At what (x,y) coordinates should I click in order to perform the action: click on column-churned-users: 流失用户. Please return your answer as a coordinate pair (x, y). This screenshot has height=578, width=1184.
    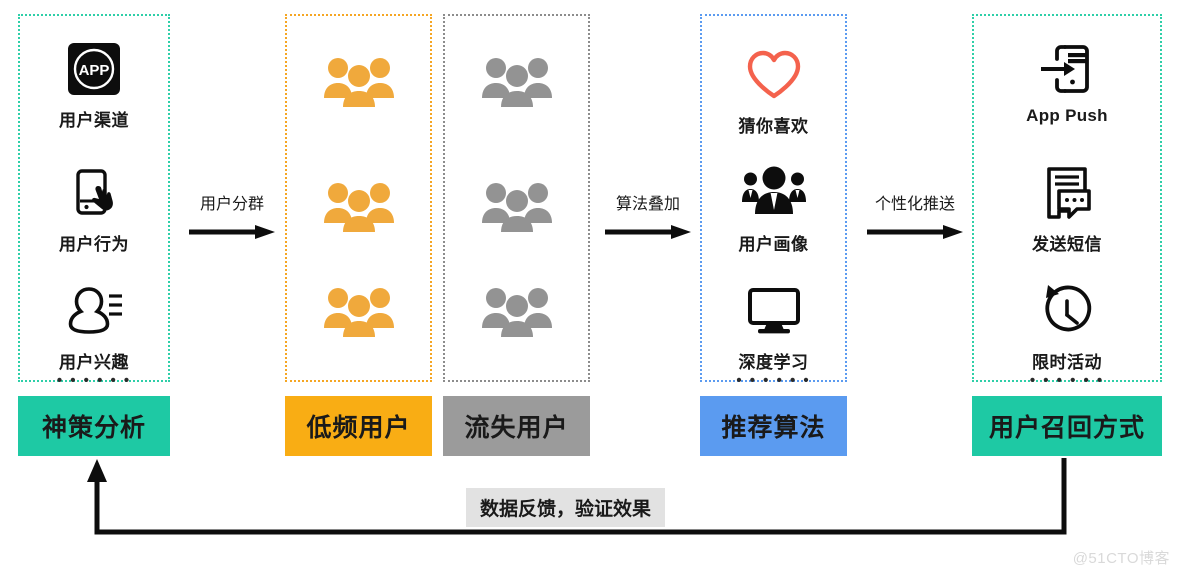
    Looking at the image, I should click on (516, 235).